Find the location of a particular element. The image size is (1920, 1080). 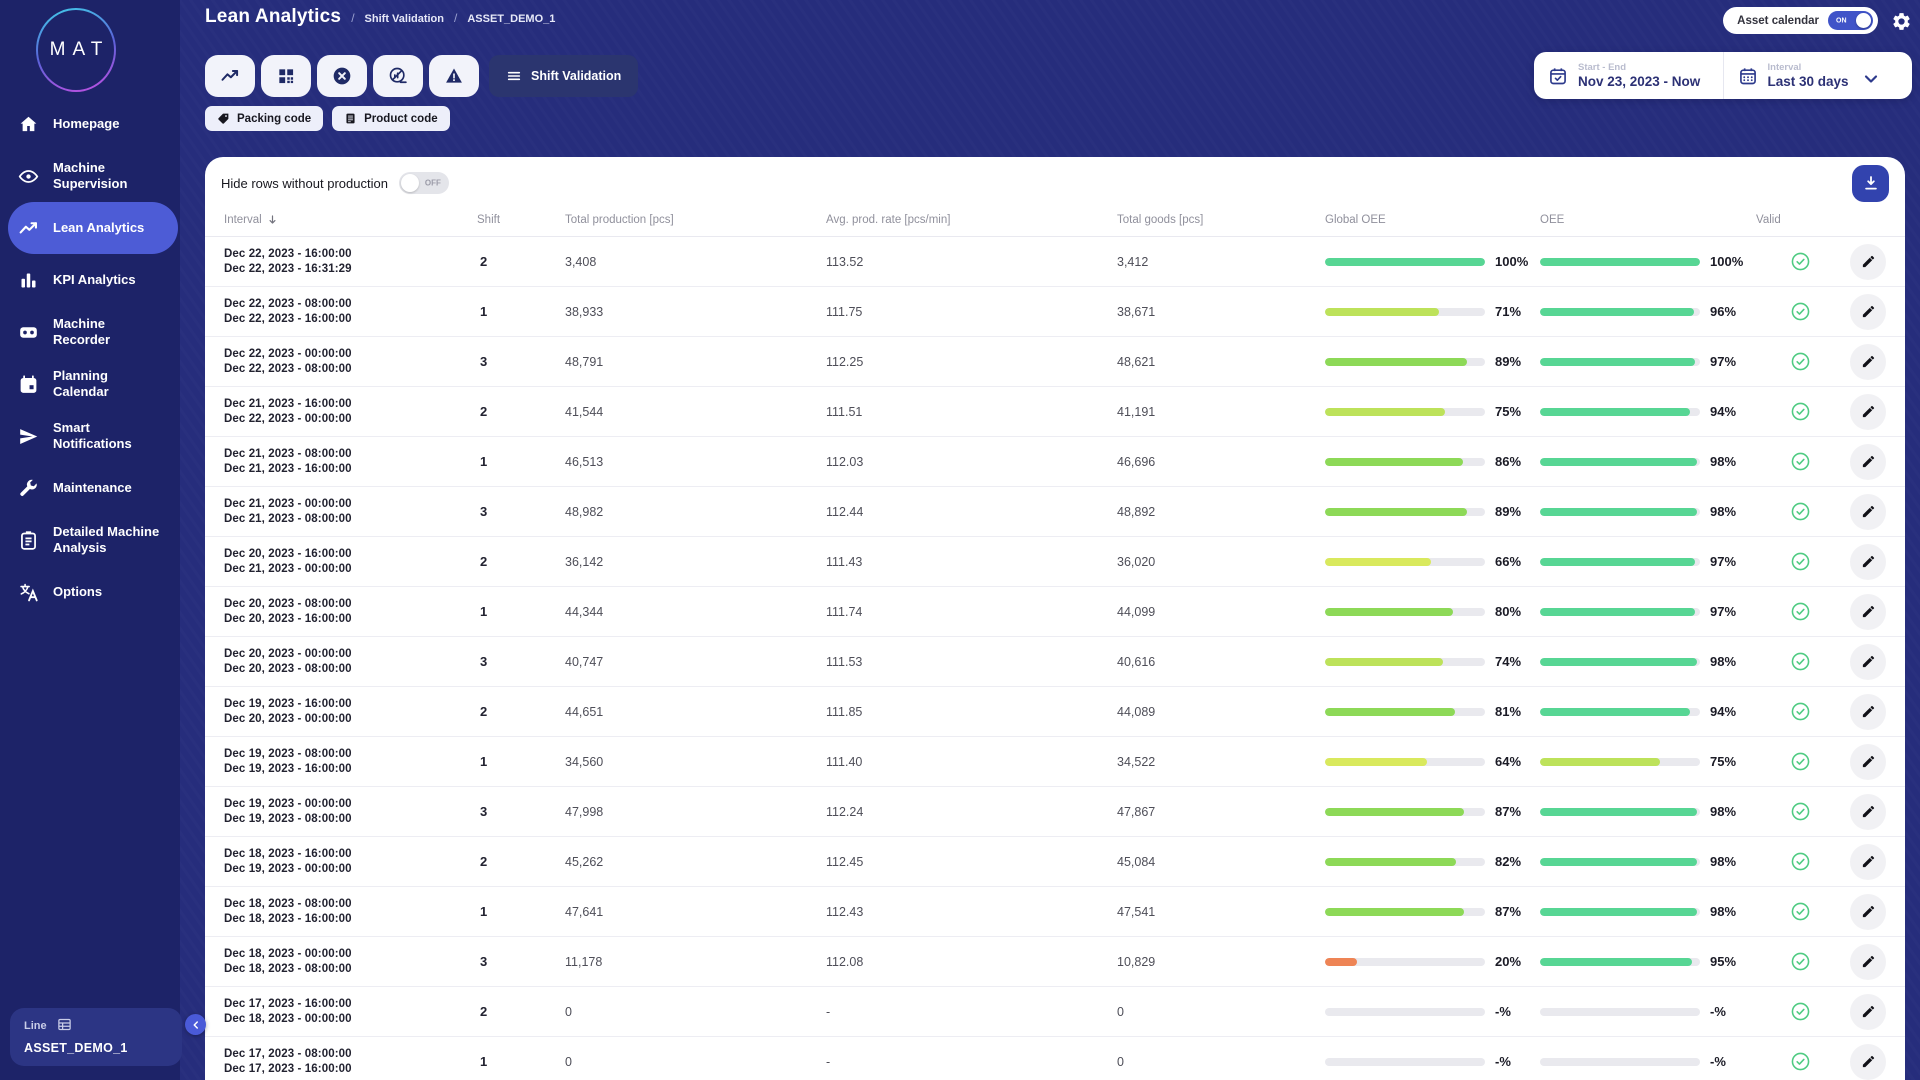

total-goods-value: 46,696 is located at coordinates (1136, 461).